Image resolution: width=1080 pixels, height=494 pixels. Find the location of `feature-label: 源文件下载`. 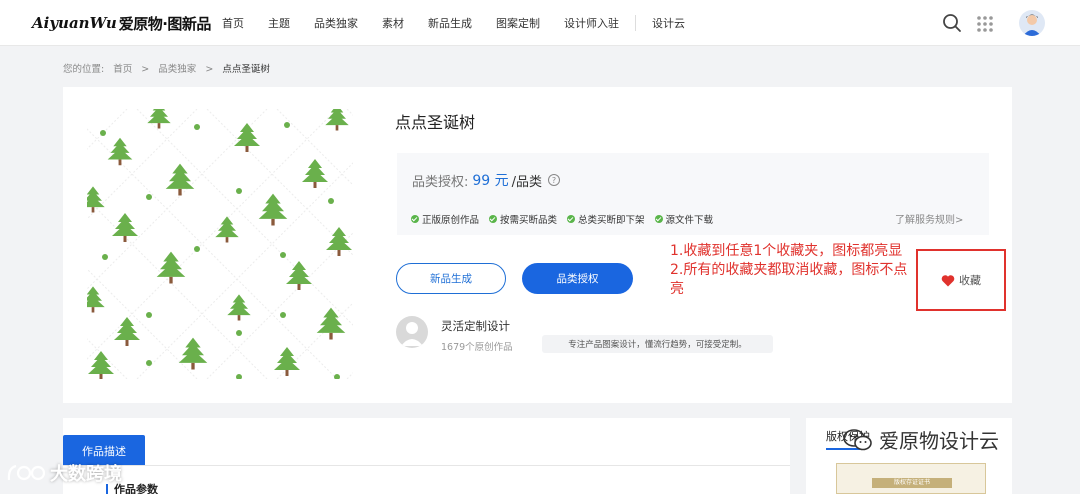

feature-label: 源文件下载 is located at coordinates (689, 220).